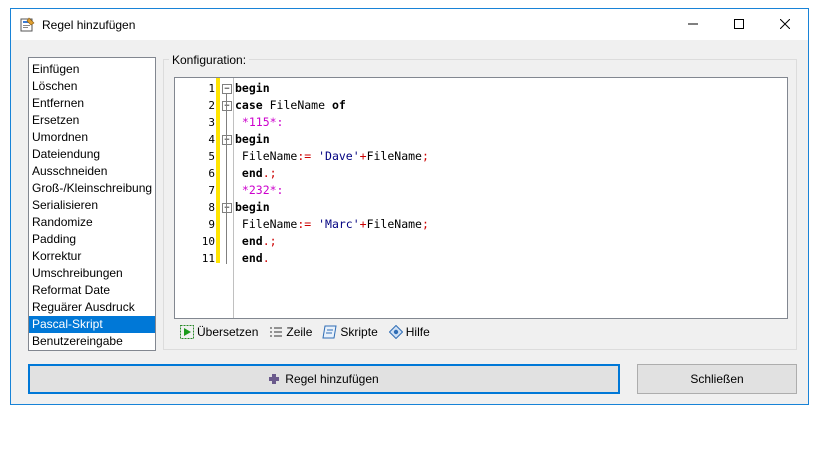  I want to click on rule-item: Entfernen, so click(92, 103).